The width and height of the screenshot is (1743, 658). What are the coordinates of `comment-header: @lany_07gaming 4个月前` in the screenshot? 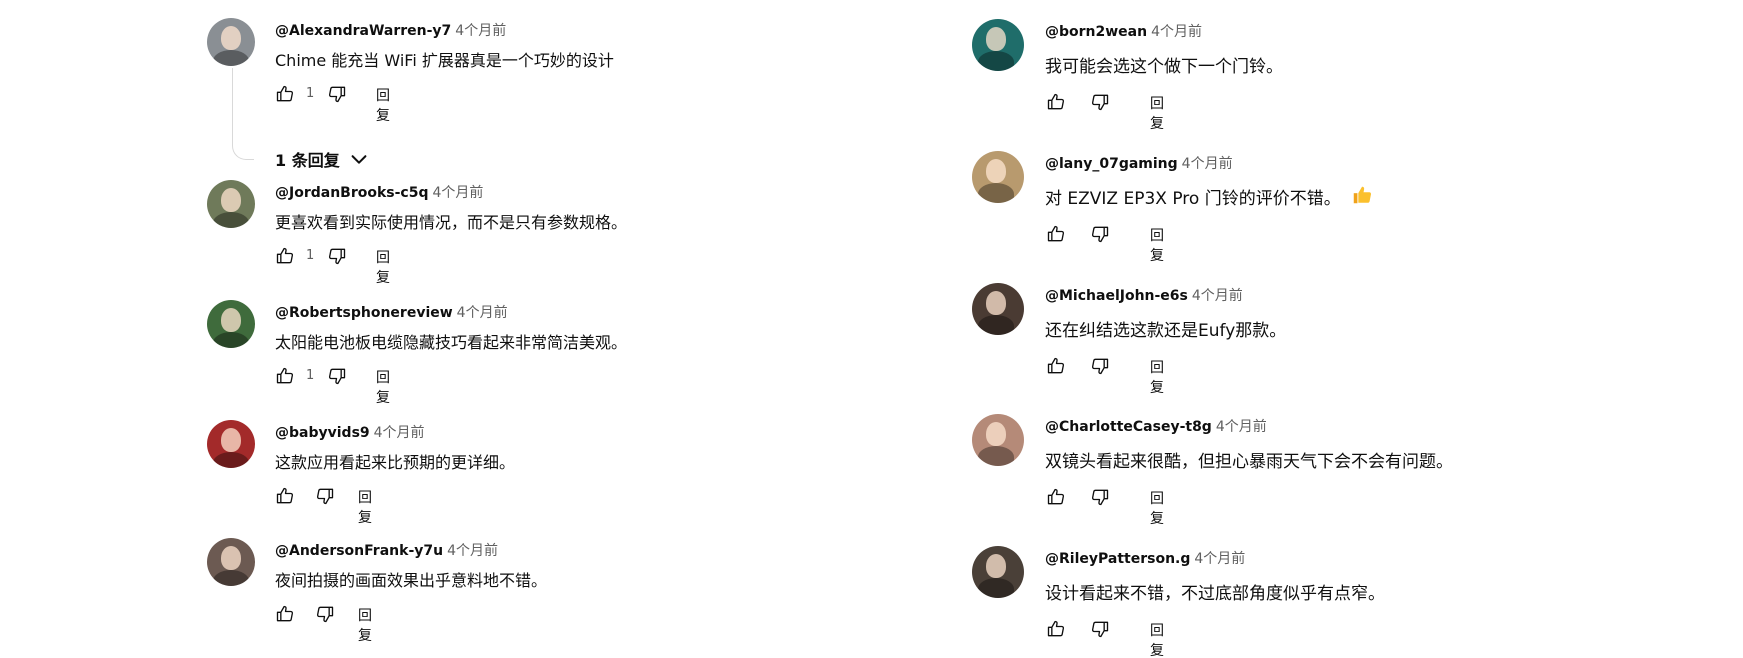 It's located at (1139, 163).